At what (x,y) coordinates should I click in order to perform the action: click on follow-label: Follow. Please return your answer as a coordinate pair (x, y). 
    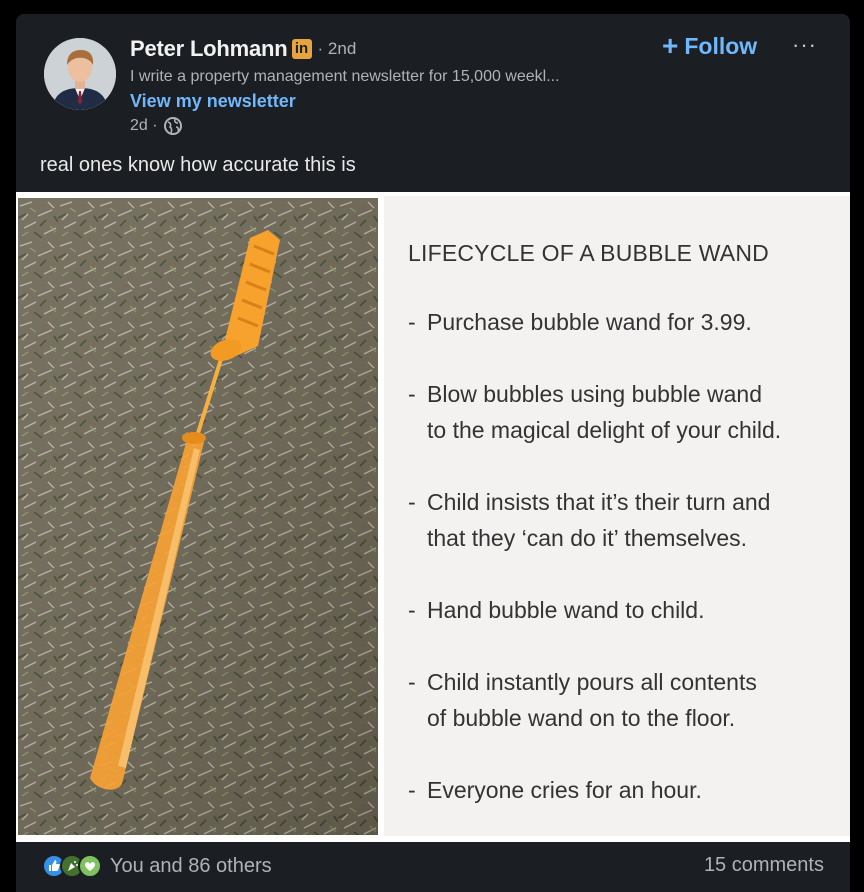
    Looking at the image, I should click on (721, 45).